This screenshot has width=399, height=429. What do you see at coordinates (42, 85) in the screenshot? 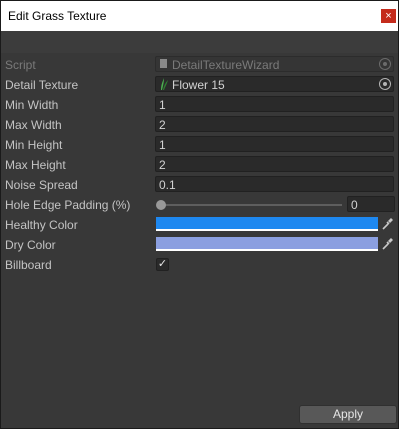
I see `detail-texture-label: Detail Texture` at bounding box center [42, 85].